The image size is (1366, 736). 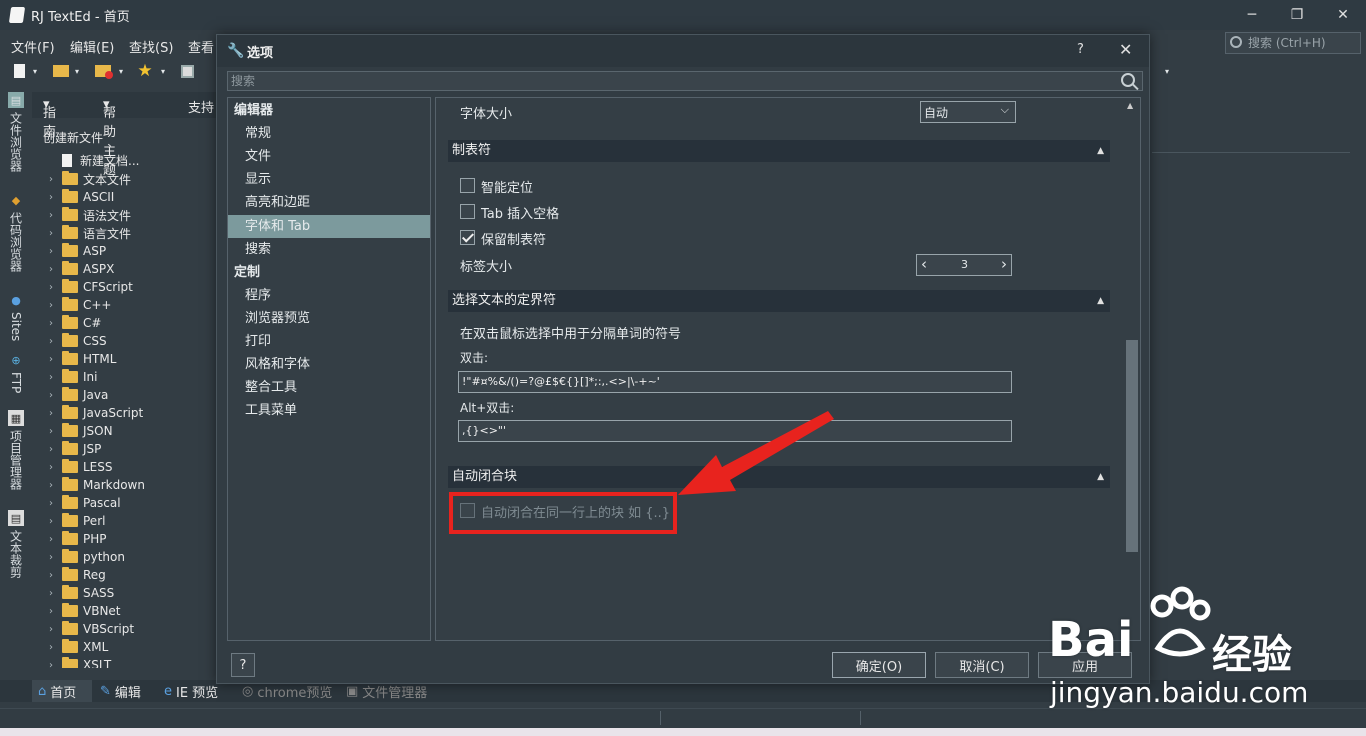 What do you see at coordinates (103, 71) in the screenshot?
I see `favorites-folder-icon` at bounding box center [103, 71].